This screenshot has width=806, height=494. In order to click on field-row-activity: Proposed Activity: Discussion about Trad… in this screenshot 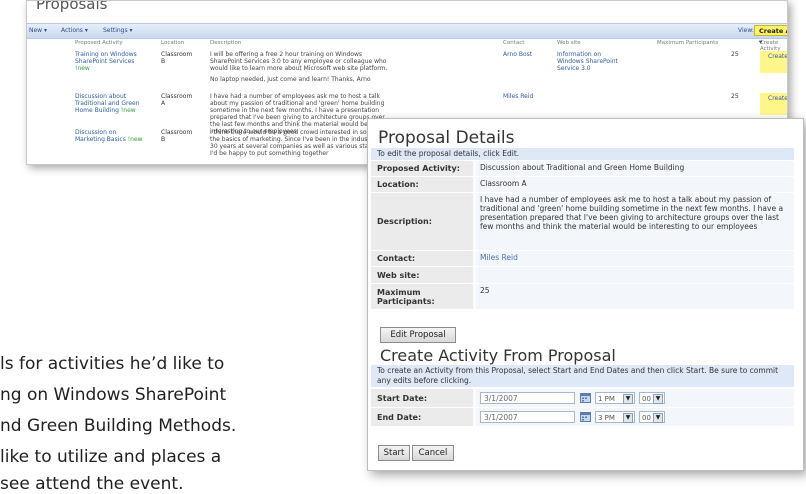, I will do `click(582, 169)`.